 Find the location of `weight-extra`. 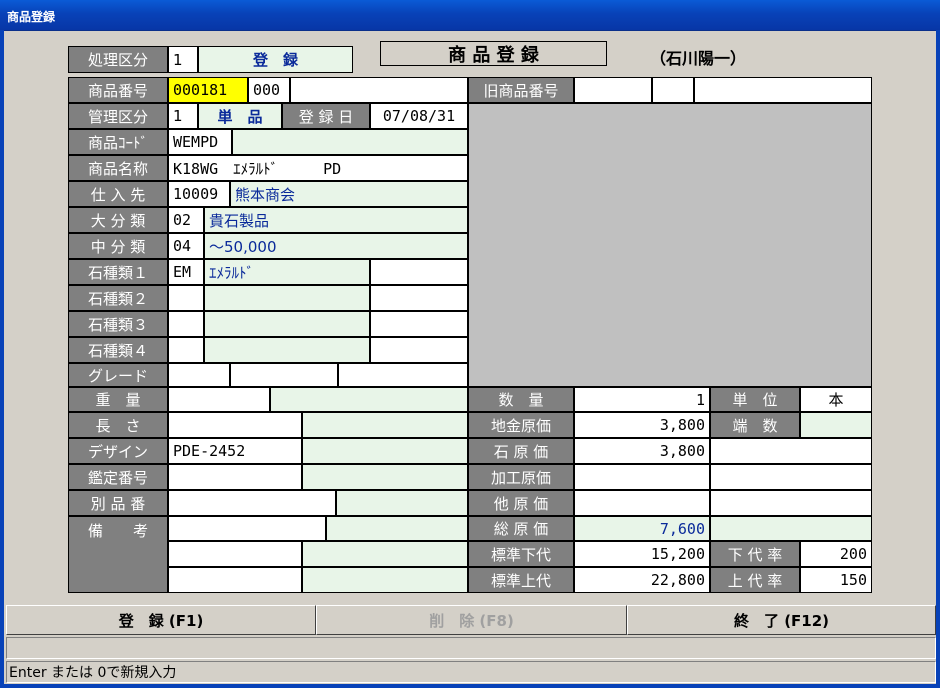

weight-extra is located at coordinates (369, 399).